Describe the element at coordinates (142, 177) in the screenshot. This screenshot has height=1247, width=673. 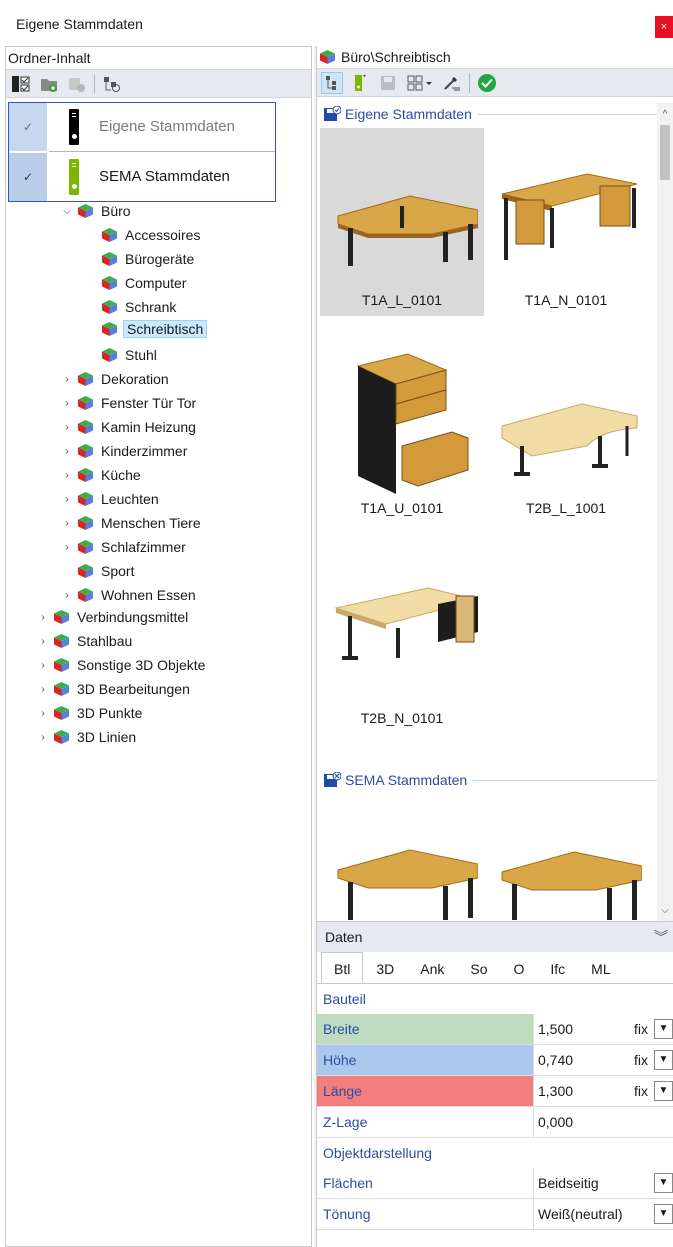
I see `stammdaten-option-sema: ✓ SEMA Stammdaten` at that location.